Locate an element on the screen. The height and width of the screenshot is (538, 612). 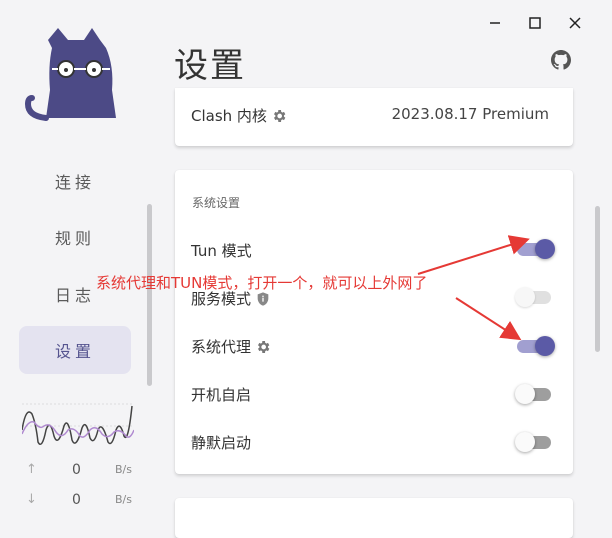
close-icon is located at coordinates (575, 23).